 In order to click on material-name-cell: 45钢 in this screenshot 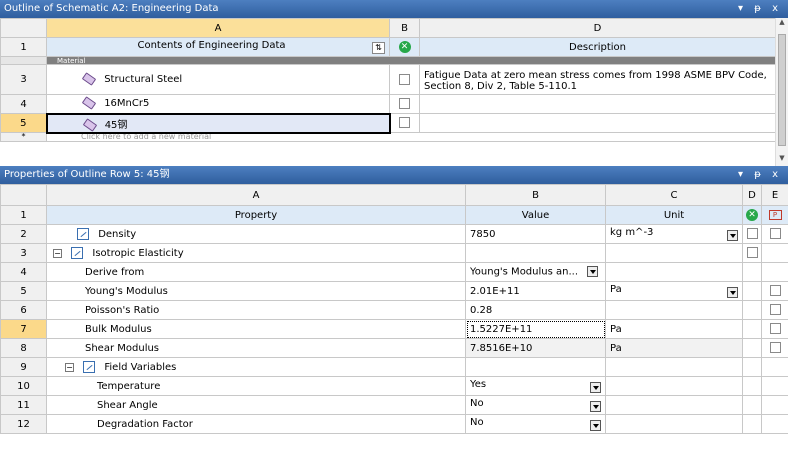, I will do `click(218, 123)`.